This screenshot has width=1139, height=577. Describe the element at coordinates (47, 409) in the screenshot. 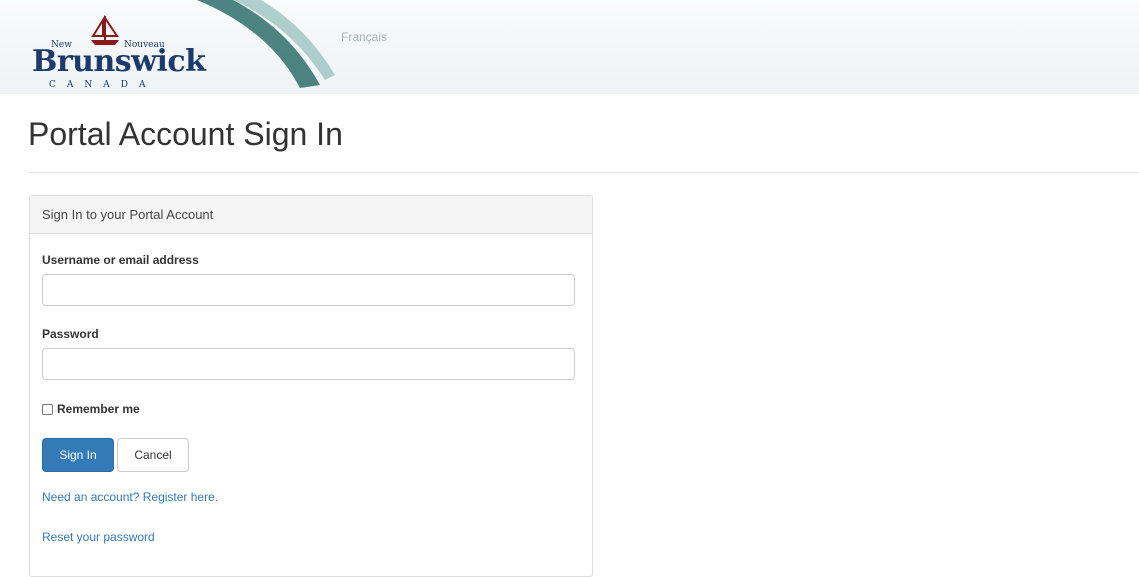

I see `remember-me-checkbox` at that location.